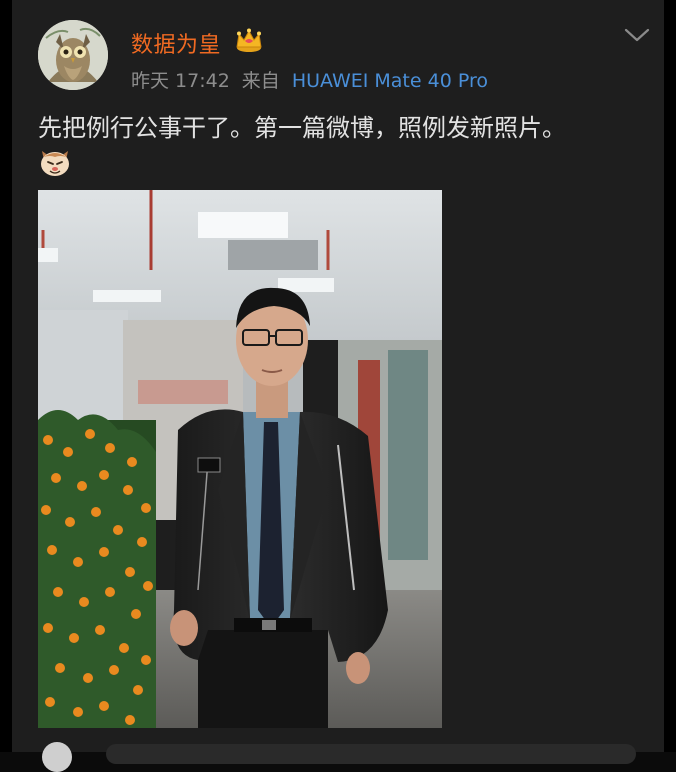 Image resolution: width=676 pixels, height=772 pixels. I want to click on avatar, so click(73, 55).